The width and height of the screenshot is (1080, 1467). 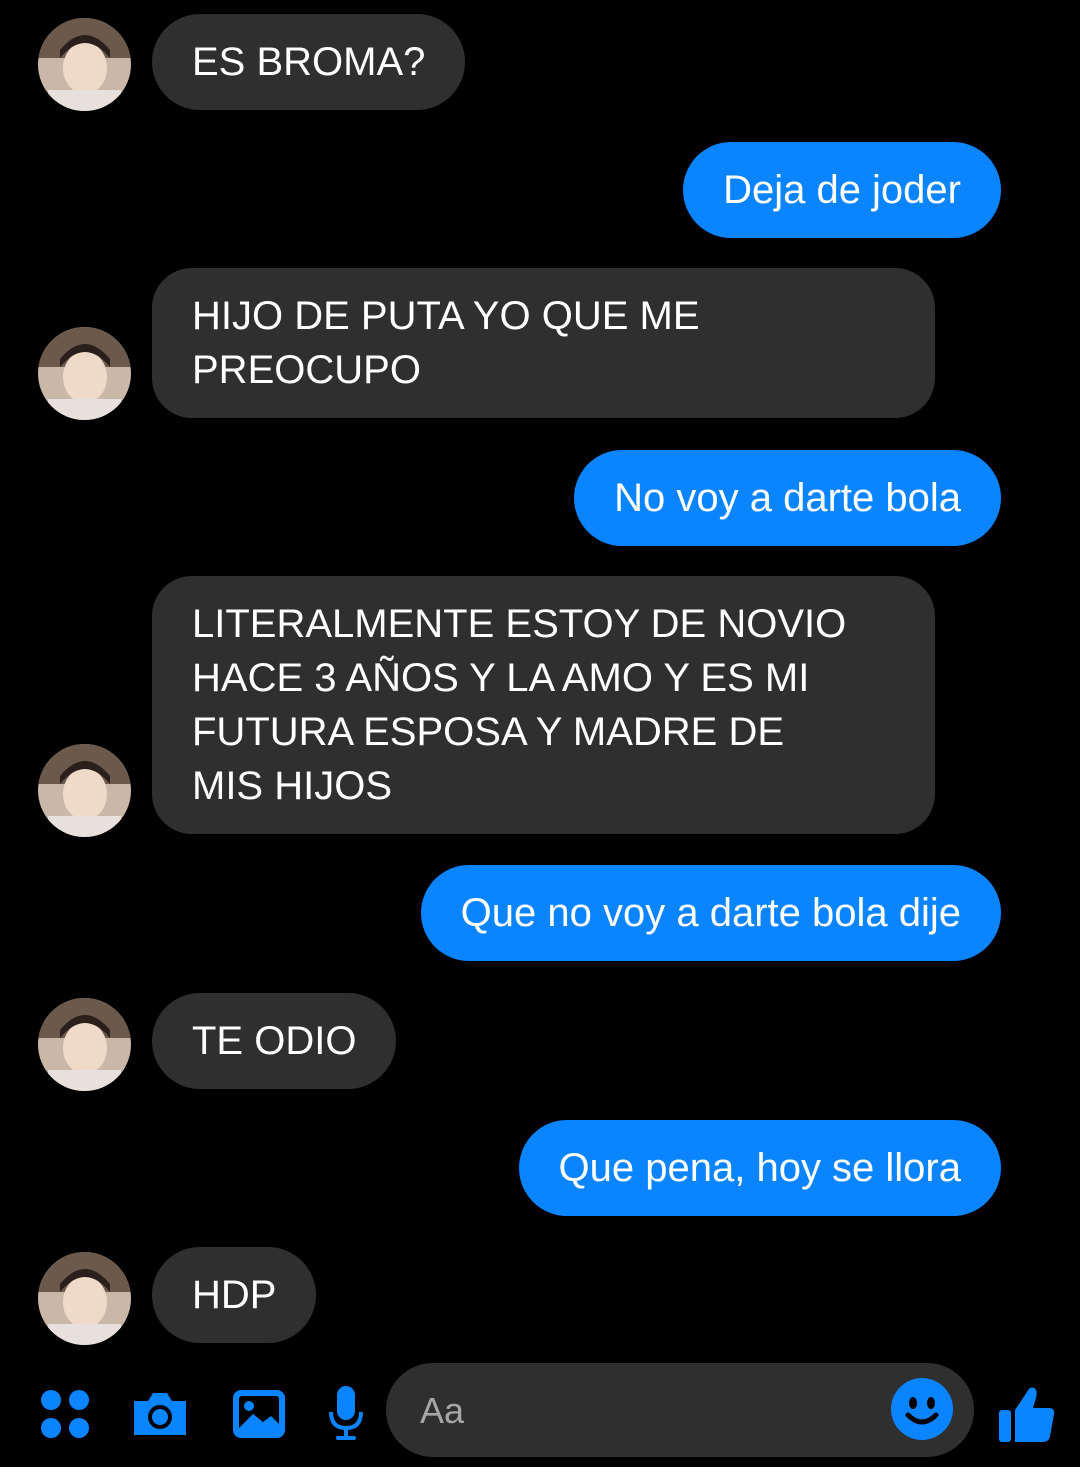 I want to click on message-input-container, so click(x=680, y=1411).